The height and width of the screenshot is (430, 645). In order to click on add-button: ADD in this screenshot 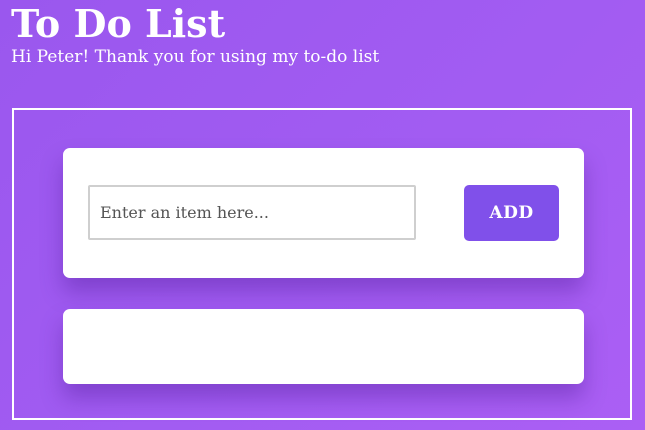, I will do `click(511, 213)`.